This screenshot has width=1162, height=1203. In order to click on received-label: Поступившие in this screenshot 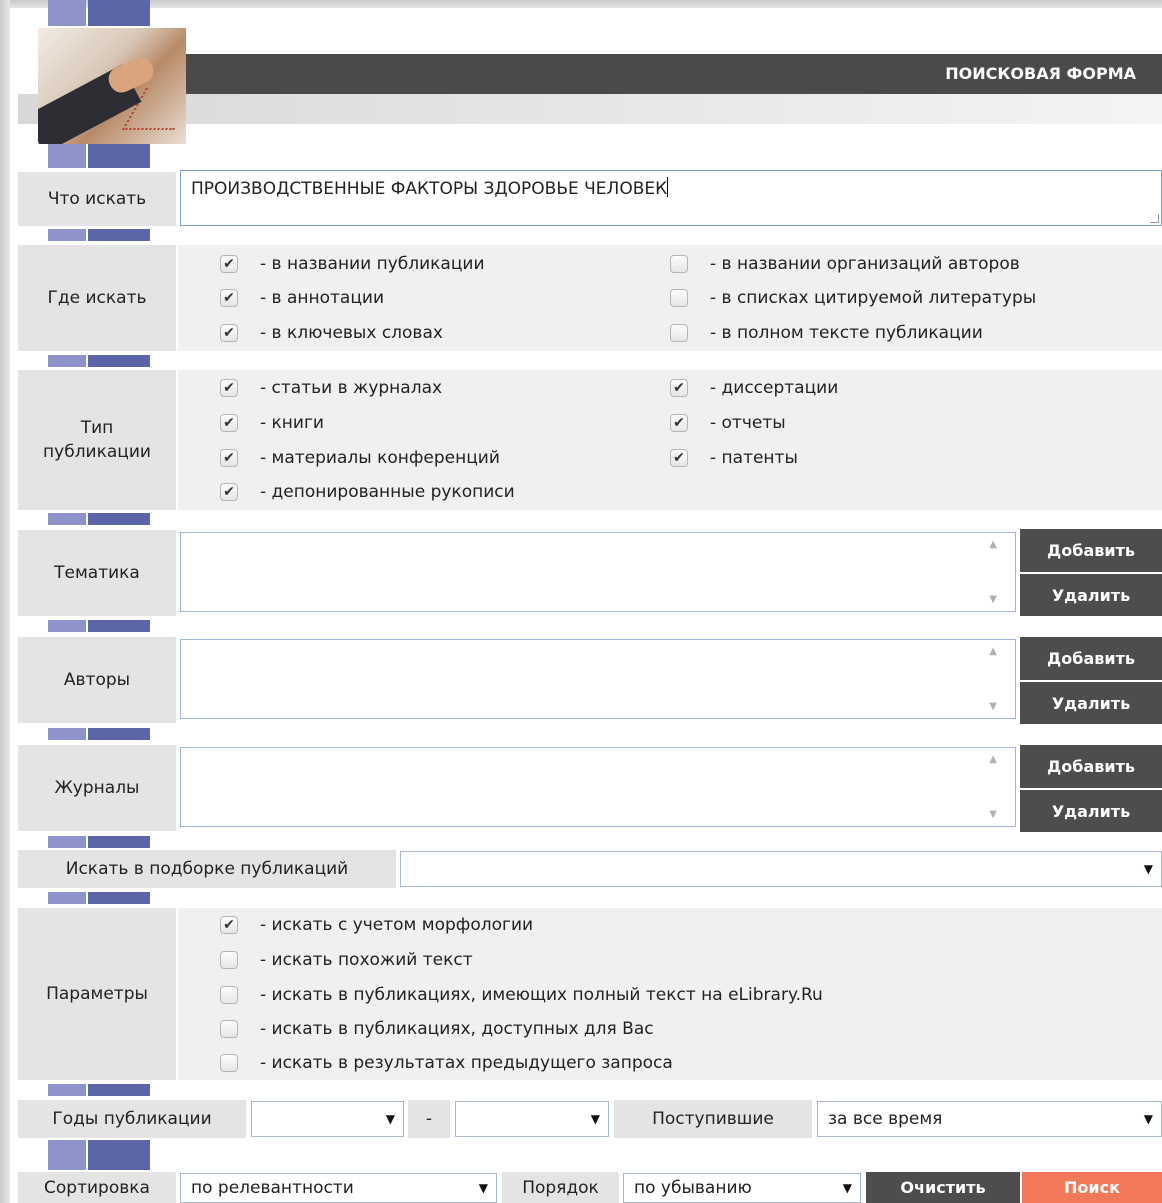, I will do `click(713, 1119)`.